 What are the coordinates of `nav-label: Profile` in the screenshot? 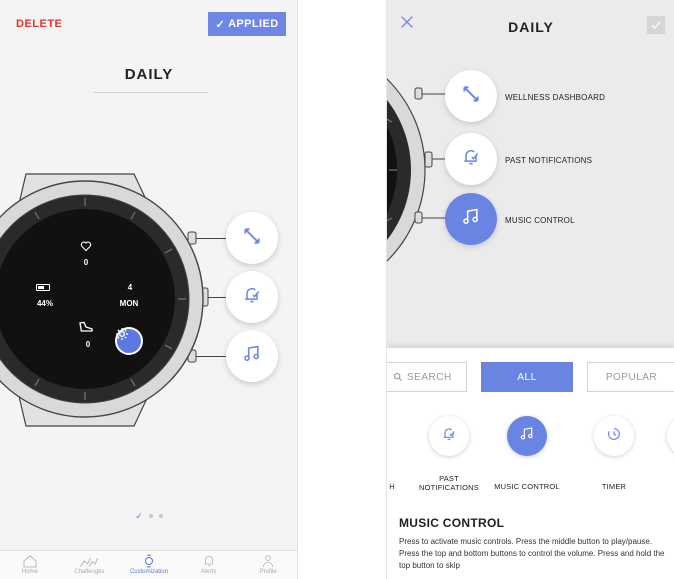 It's located at (268, 572).